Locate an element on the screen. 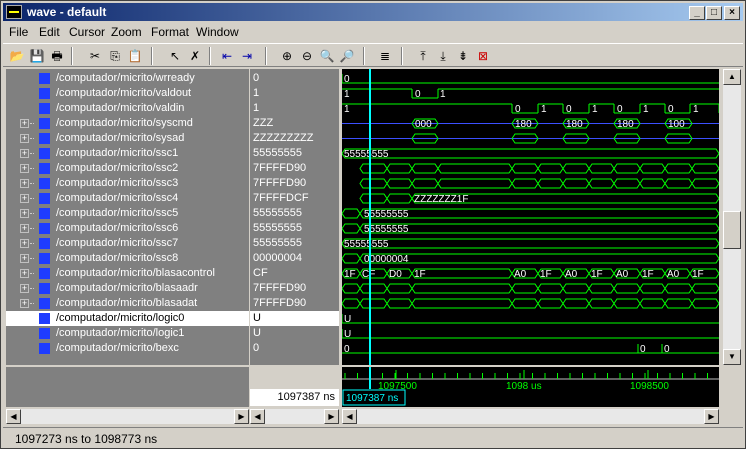 This screenshot has height=449, width=746. zoom-out-icon: ⊖ is located at coordinates (307, 56).